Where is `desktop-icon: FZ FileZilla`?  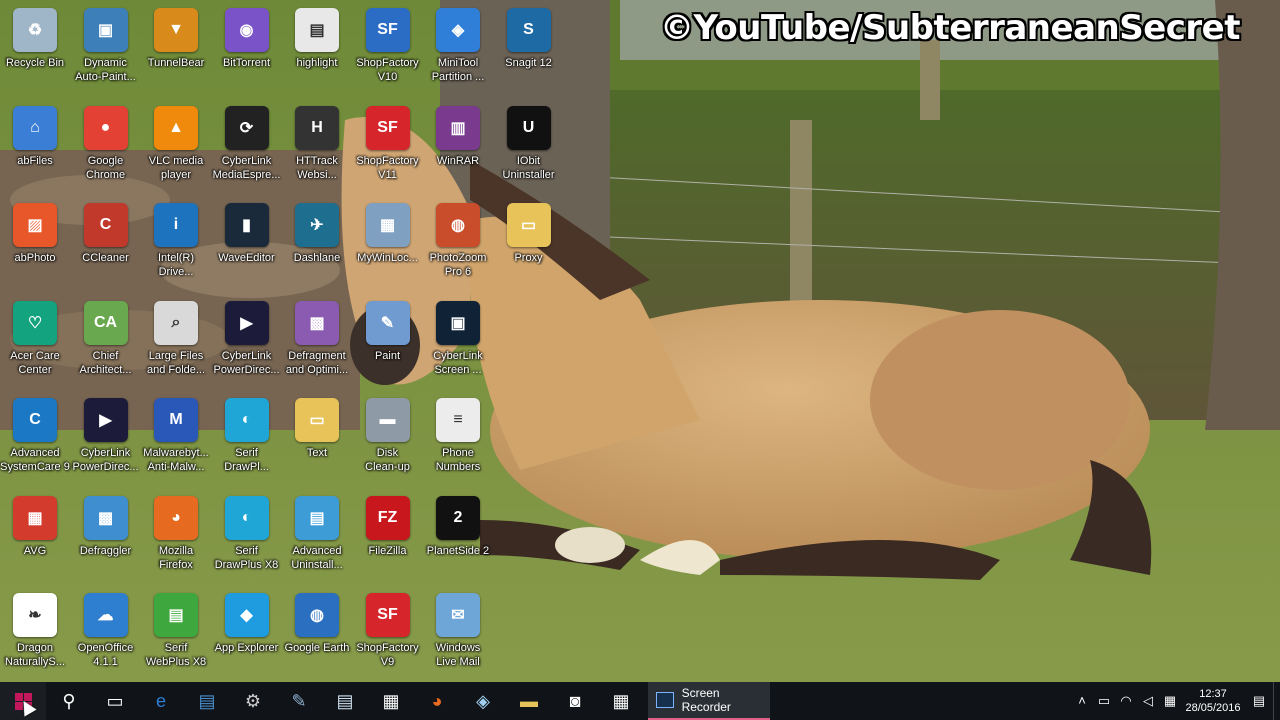
desktop-icon: FZ FileZilla is located at coordinates (388, 536).